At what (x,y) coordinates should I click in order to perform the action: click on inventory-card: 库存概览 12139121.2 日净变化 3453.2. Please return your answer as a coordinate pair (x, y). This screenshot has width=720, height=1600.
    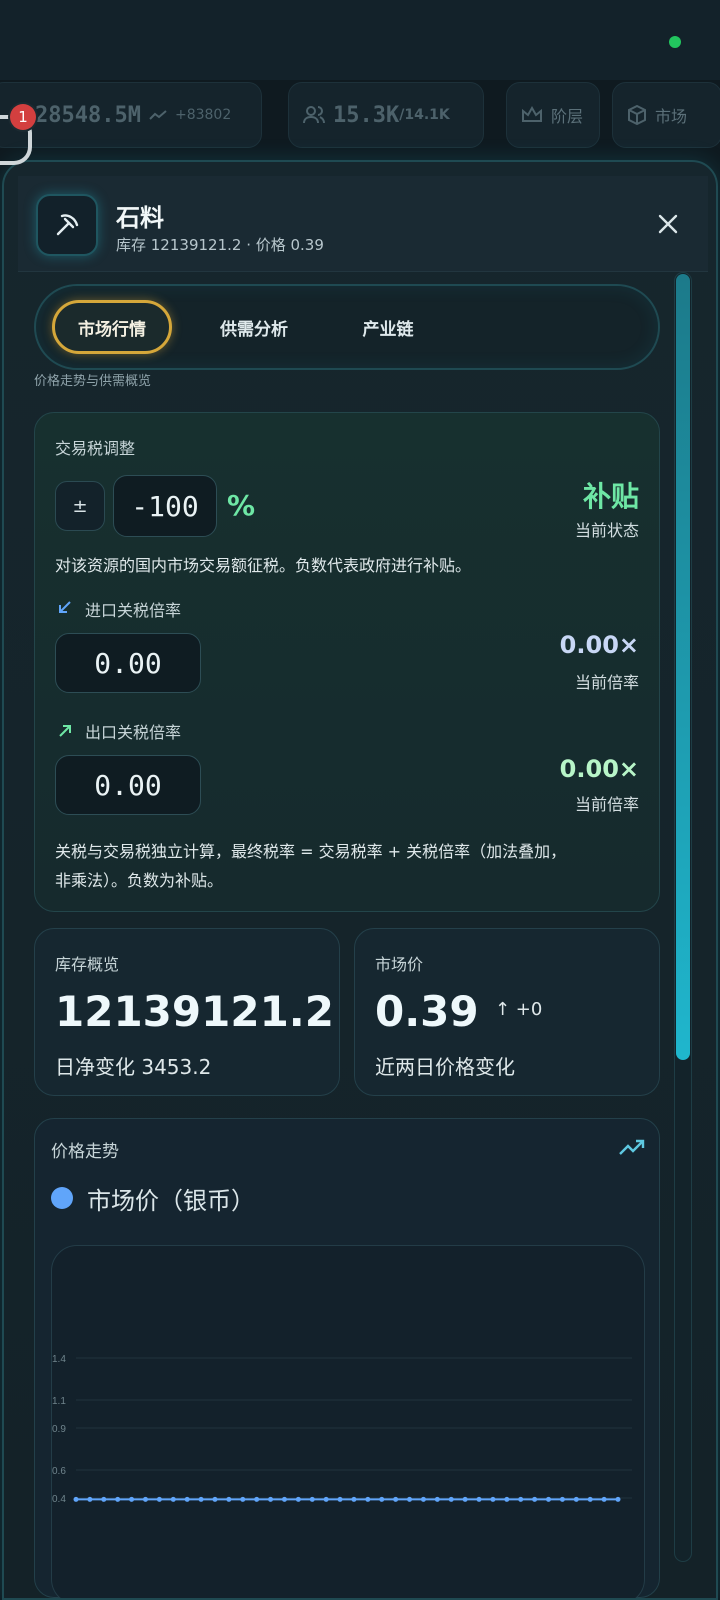
    Looking at the image, I should click on (187, 1012).